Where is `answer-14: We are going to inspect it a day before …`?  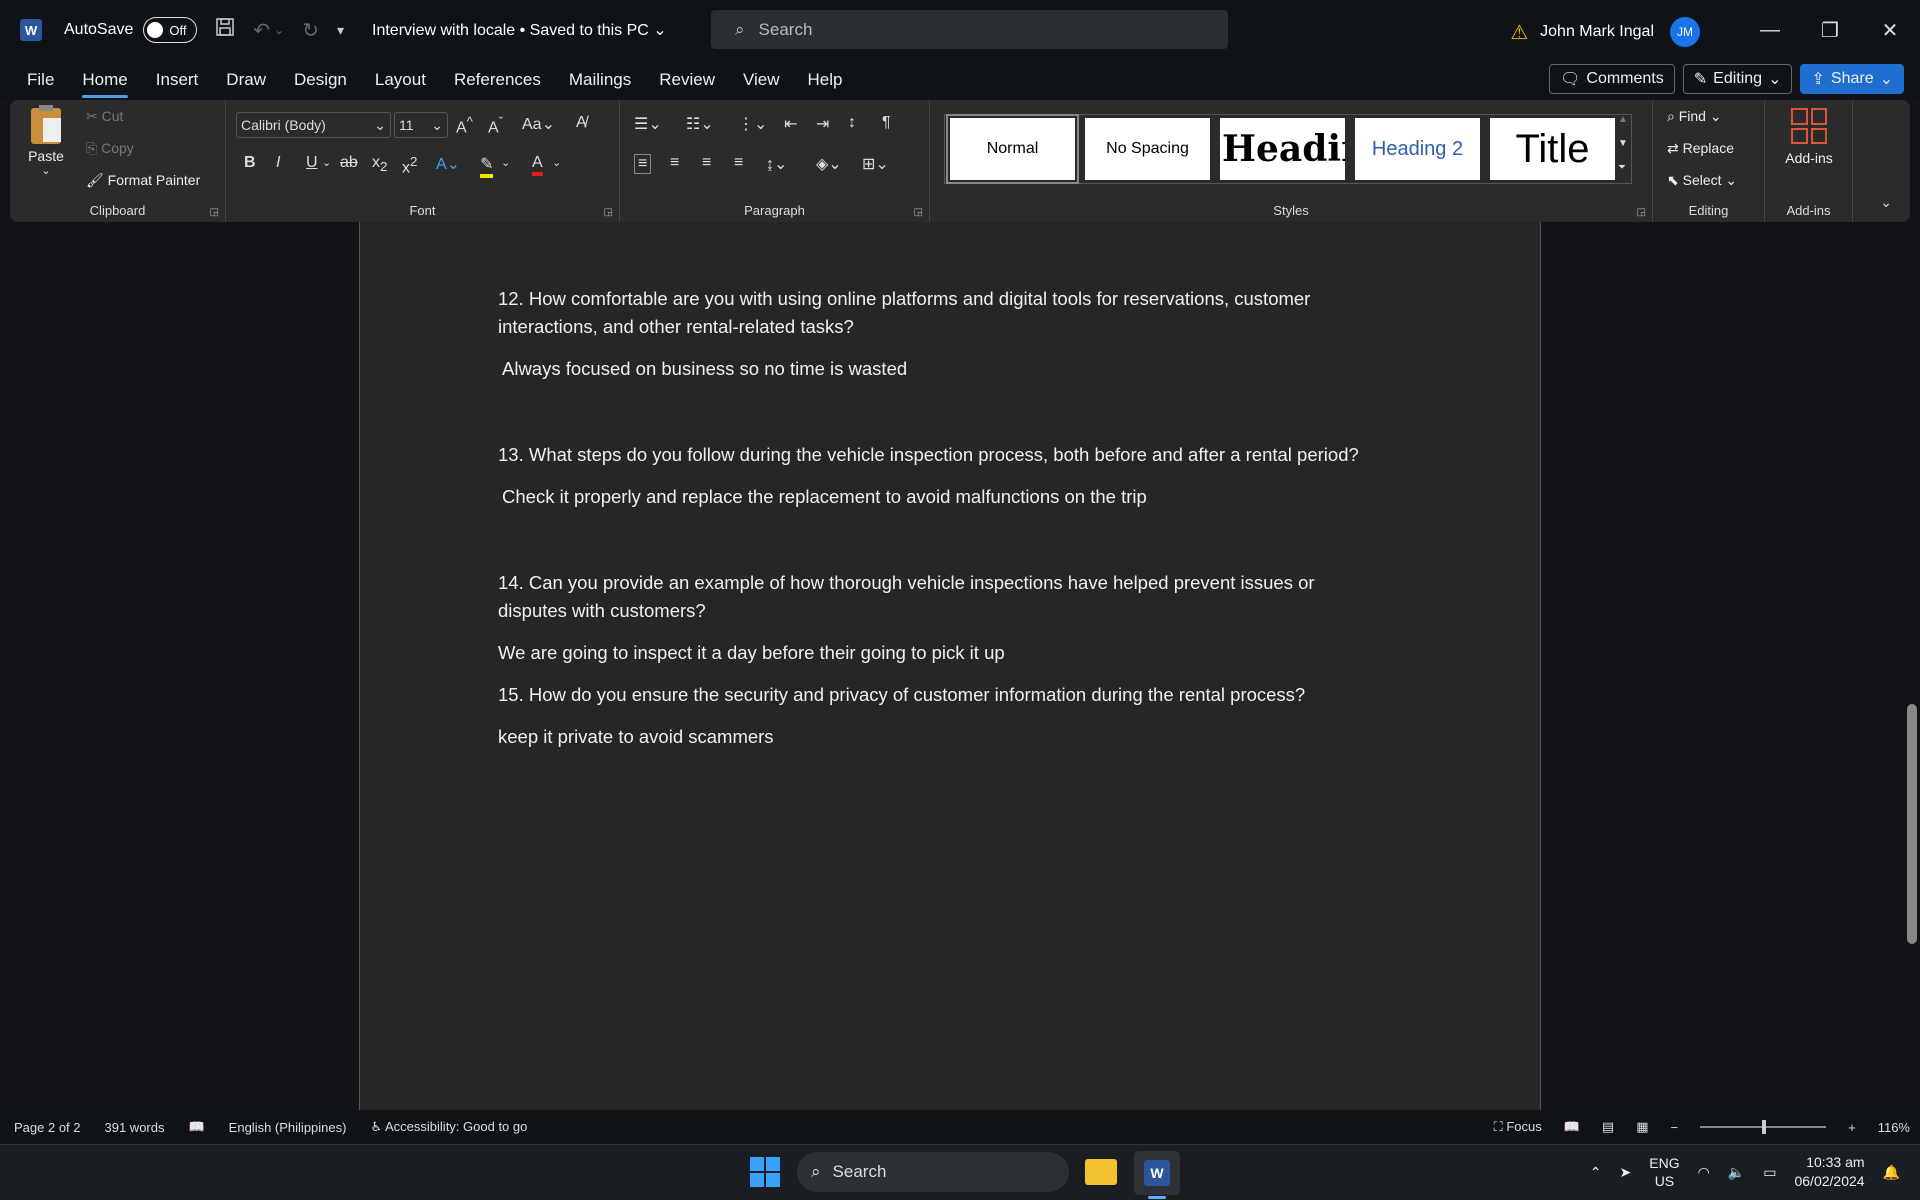
answer-14: We are going to inspect it a day before … is located at coordinates (938, 653).